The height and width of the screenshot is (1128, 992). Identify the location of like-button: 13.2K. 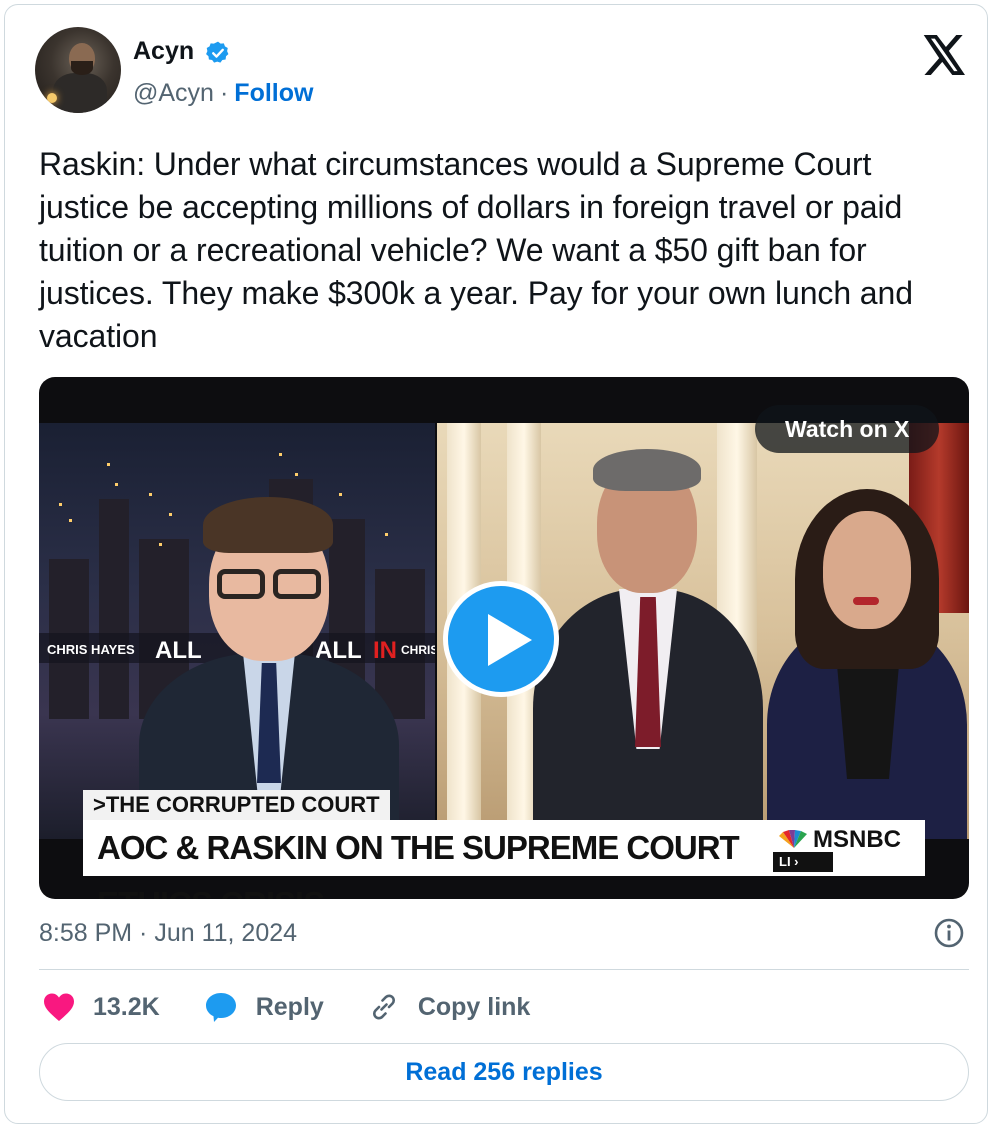
(101, 1007).